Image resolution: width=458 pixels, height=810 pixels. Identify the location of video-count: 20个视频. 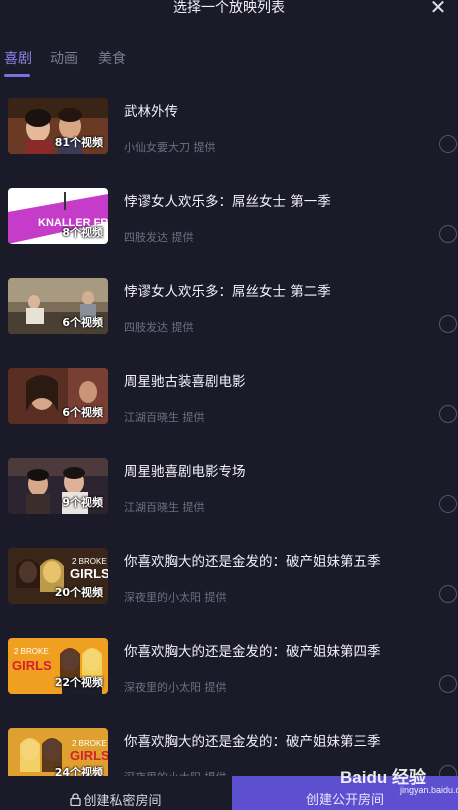
(78, 592).